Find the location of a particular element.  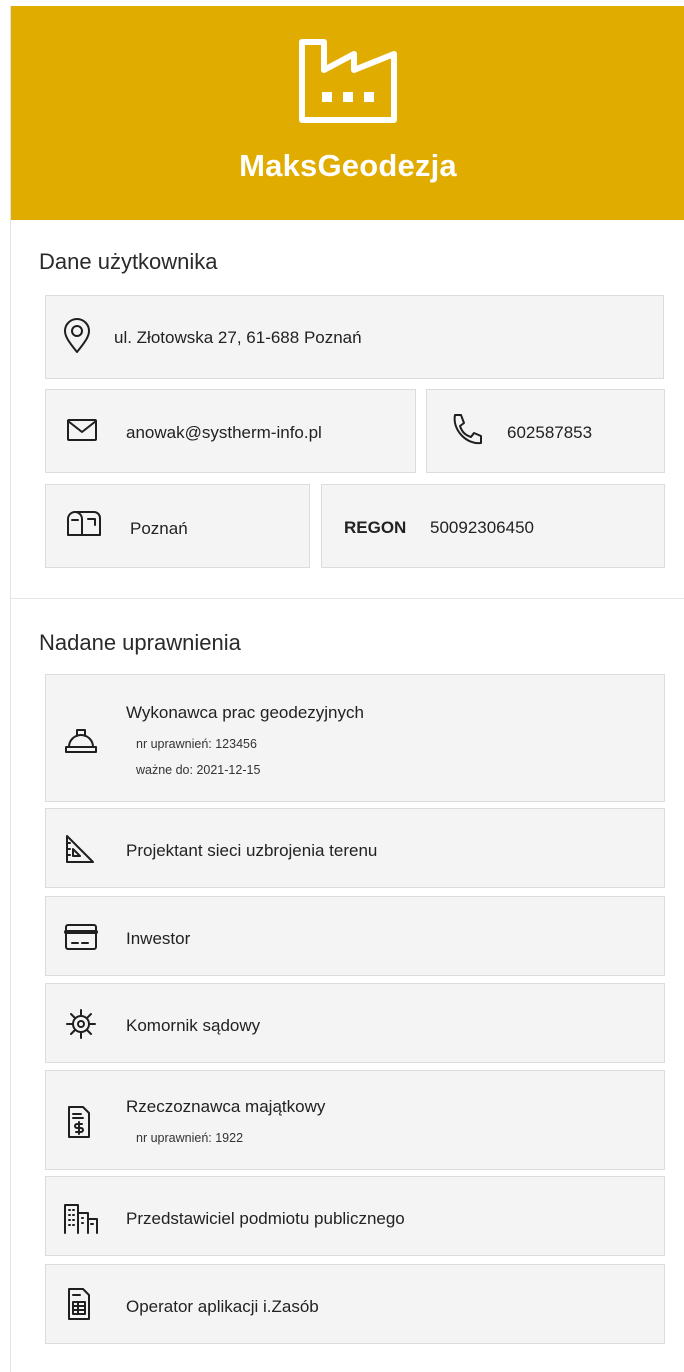

city-card: Poznań is located at coordinates (177, 526).